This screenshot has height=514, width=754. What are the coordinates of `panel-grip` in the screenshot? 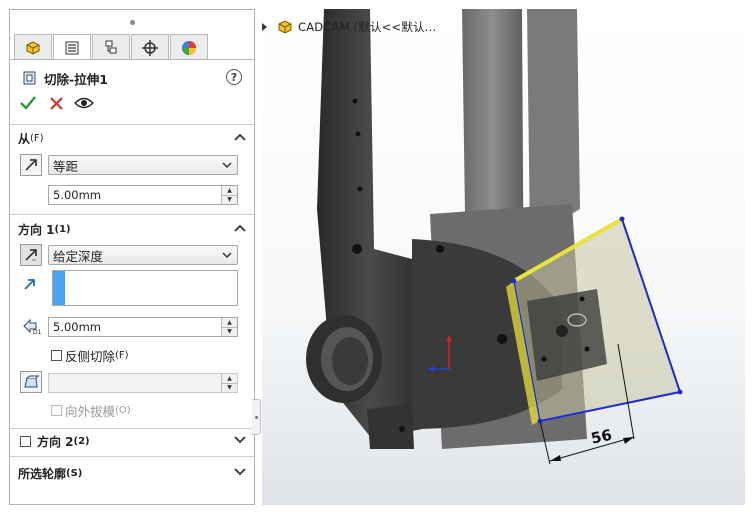 It's located at (132, 22).